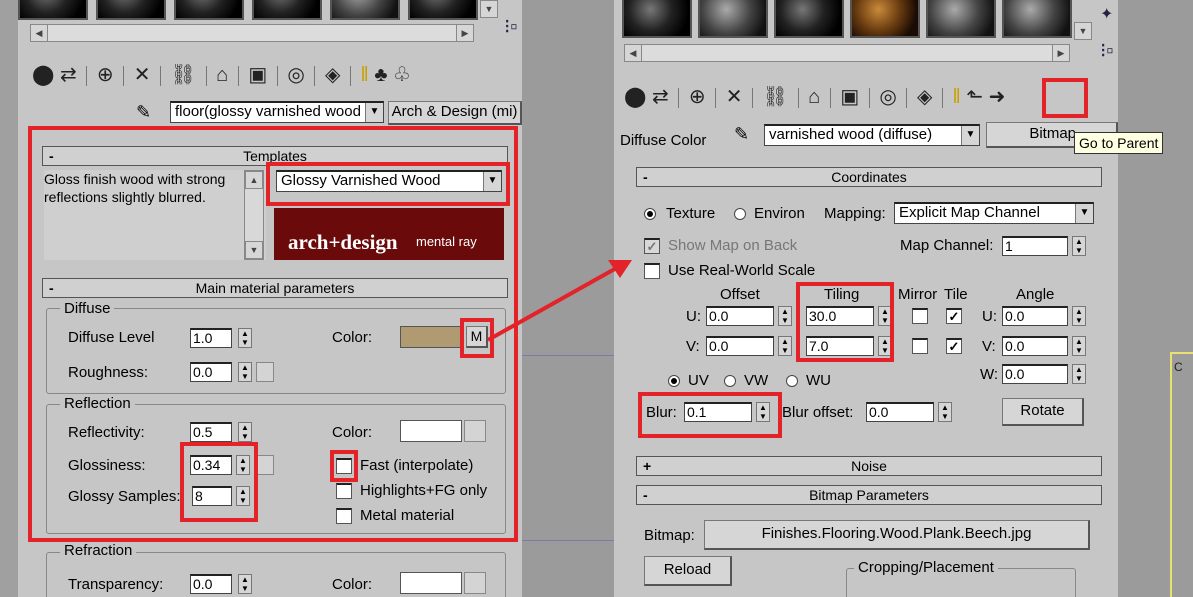 This screenshot has width=1193, height=597. Describe the element at coordinates (1079, 316) in the screenshot. I see `u-angle-spinner: ▲ ▼` at that location.